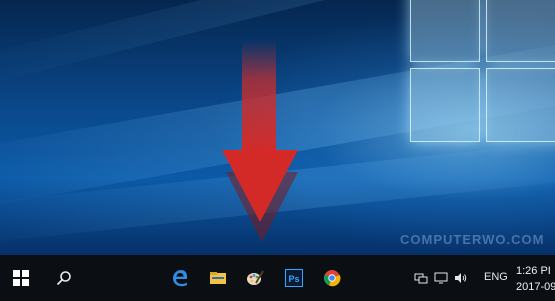 The width and height of the screenshot is (555, 301). Describe the element at coordinates (461, 278) in the screenshot. I see `volume-icon` at that location.